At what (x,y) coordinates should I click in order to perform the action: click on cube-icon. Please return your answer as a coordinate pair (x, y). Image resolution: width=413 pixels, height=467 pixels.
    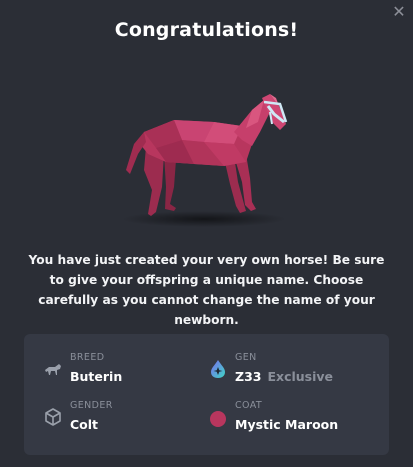
    Looking at the image, I should click on (53, 417).